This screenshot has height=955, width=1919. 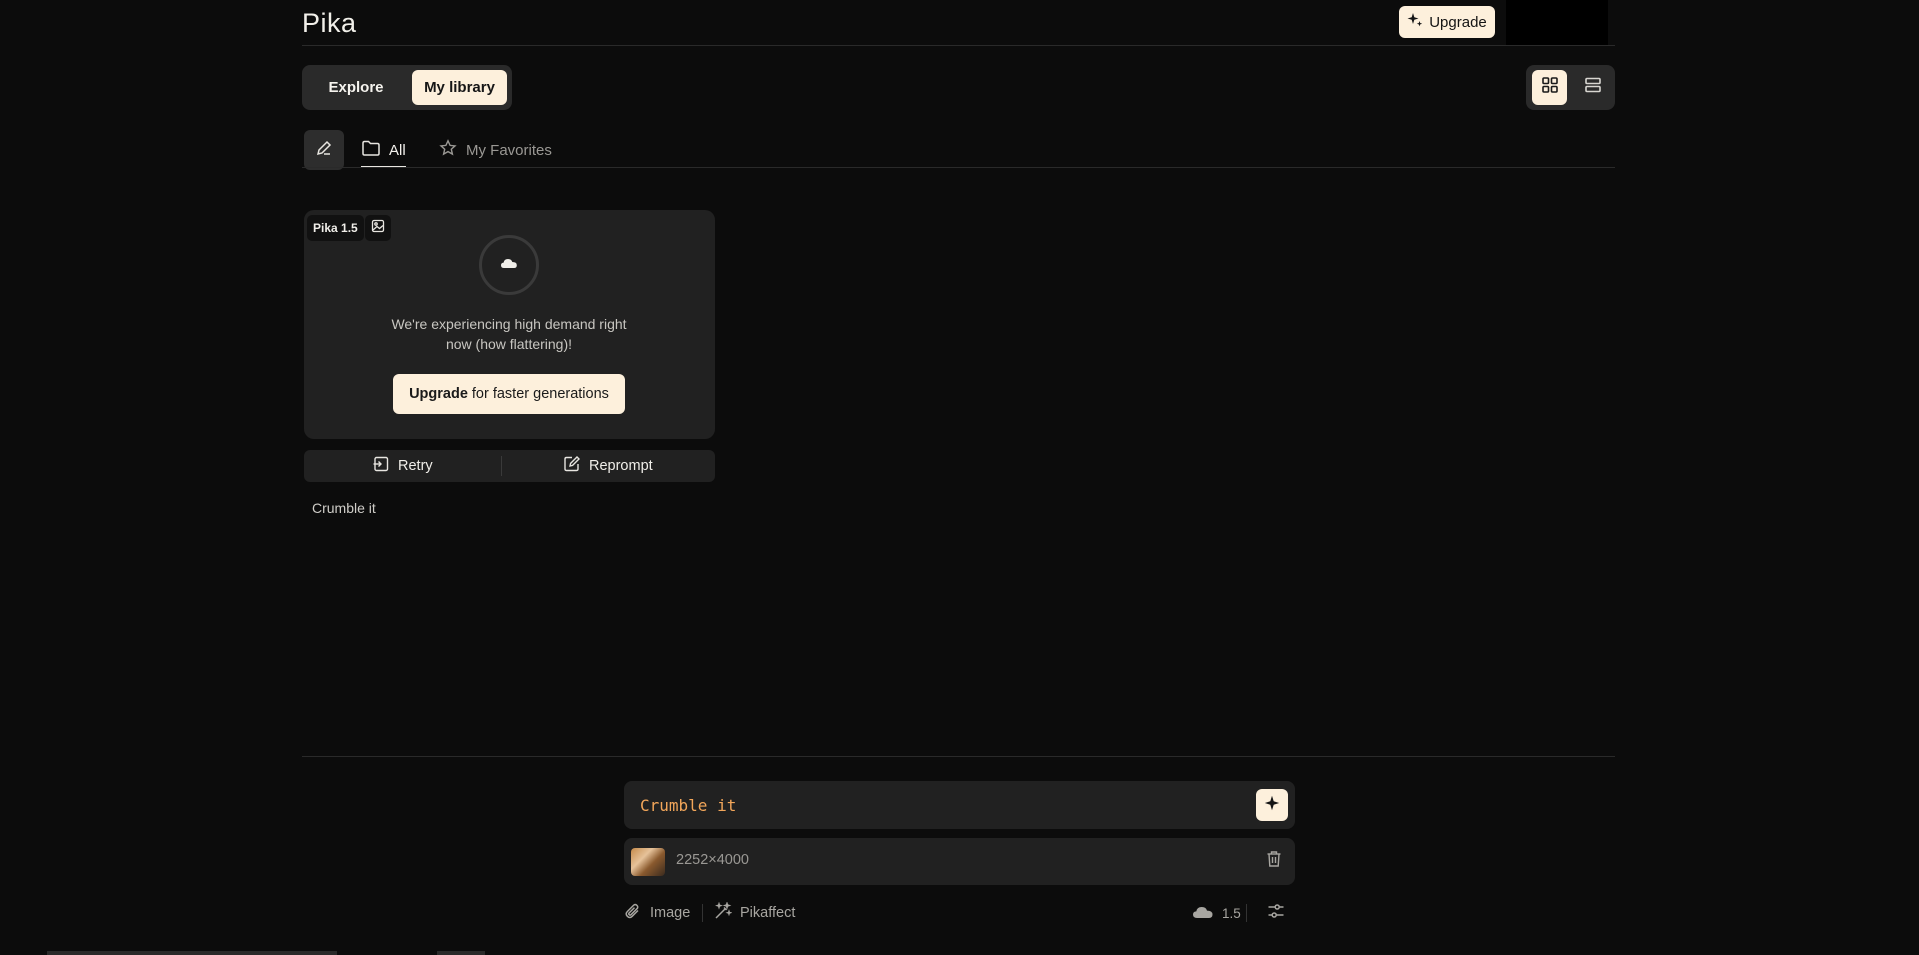 I want to click on reprompt-button: Reprompt, so click(x=608, y=466).